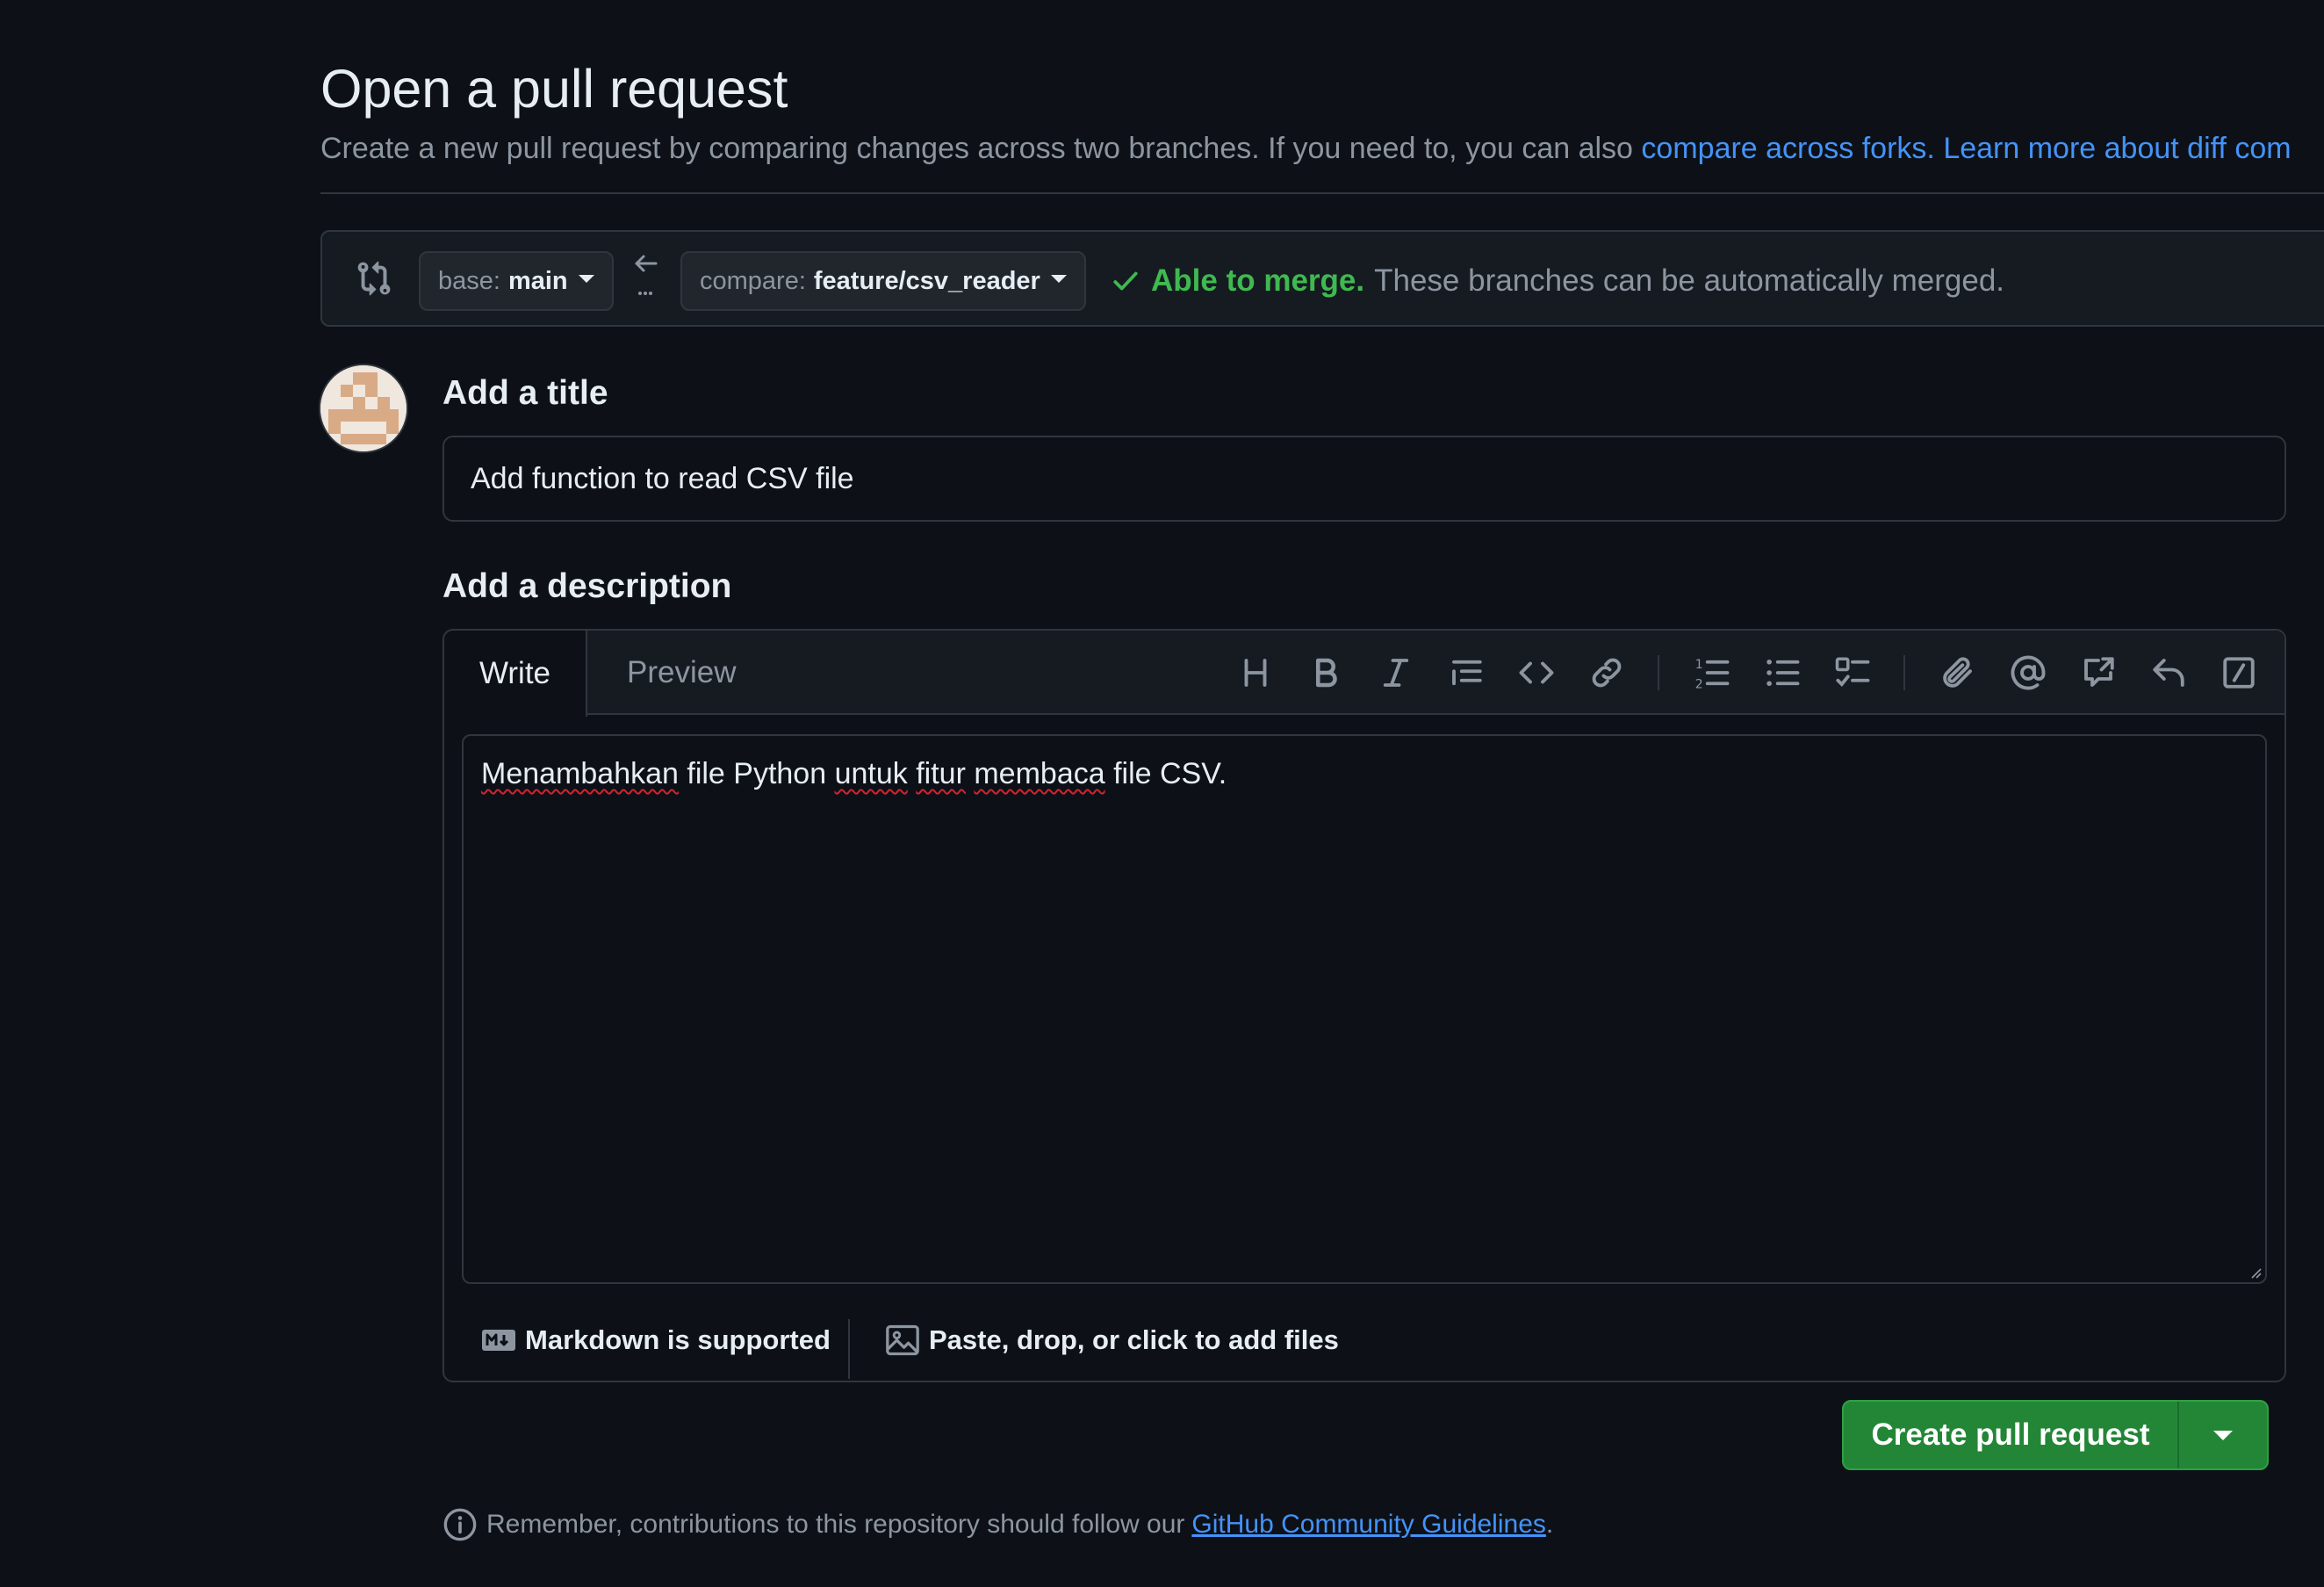 The height and width of the screenshot is (1587, 2324). I want to click on cross-reference-icon, so click(2098, 673).